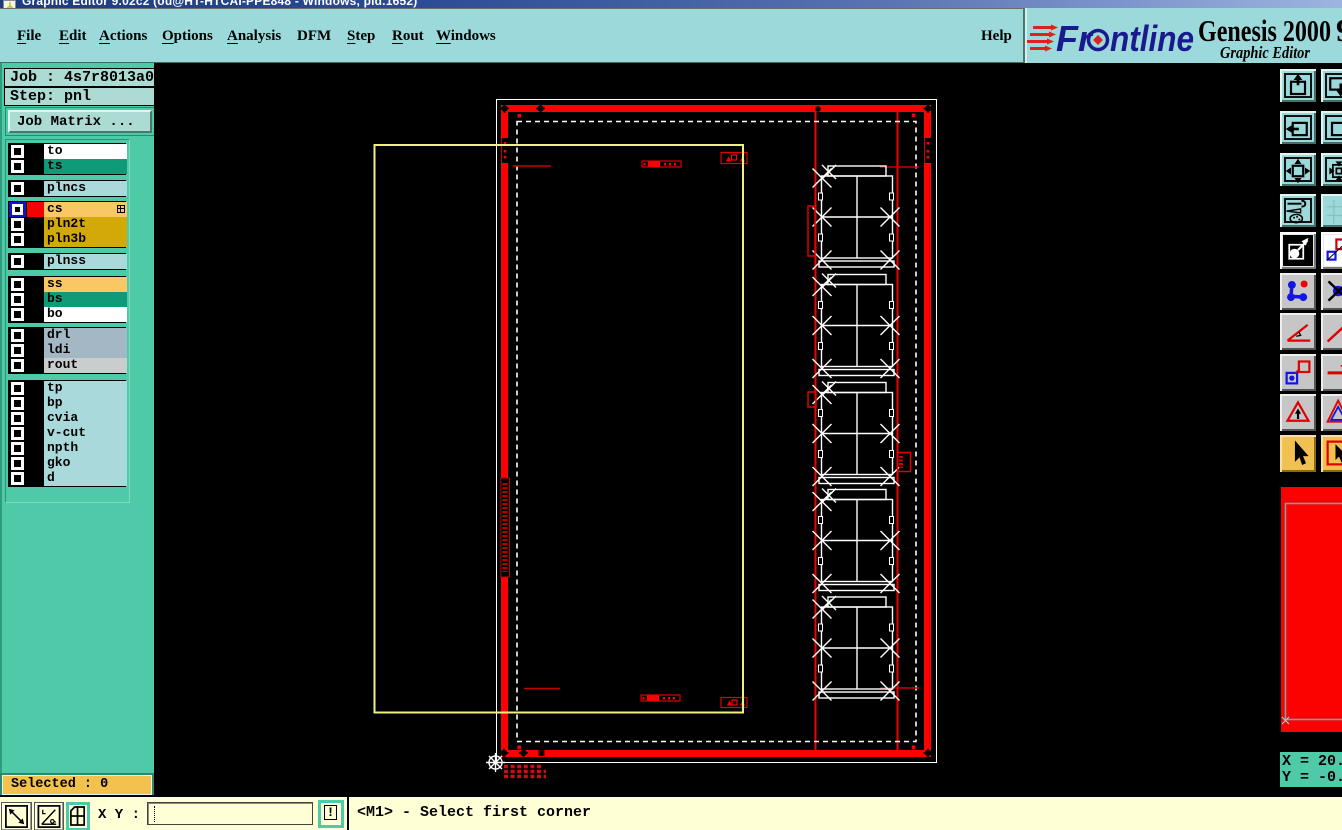  Describe the element at coordinates (1265, 52) in the screenshot. I see `svg-text: Graphic Editor` at that location.